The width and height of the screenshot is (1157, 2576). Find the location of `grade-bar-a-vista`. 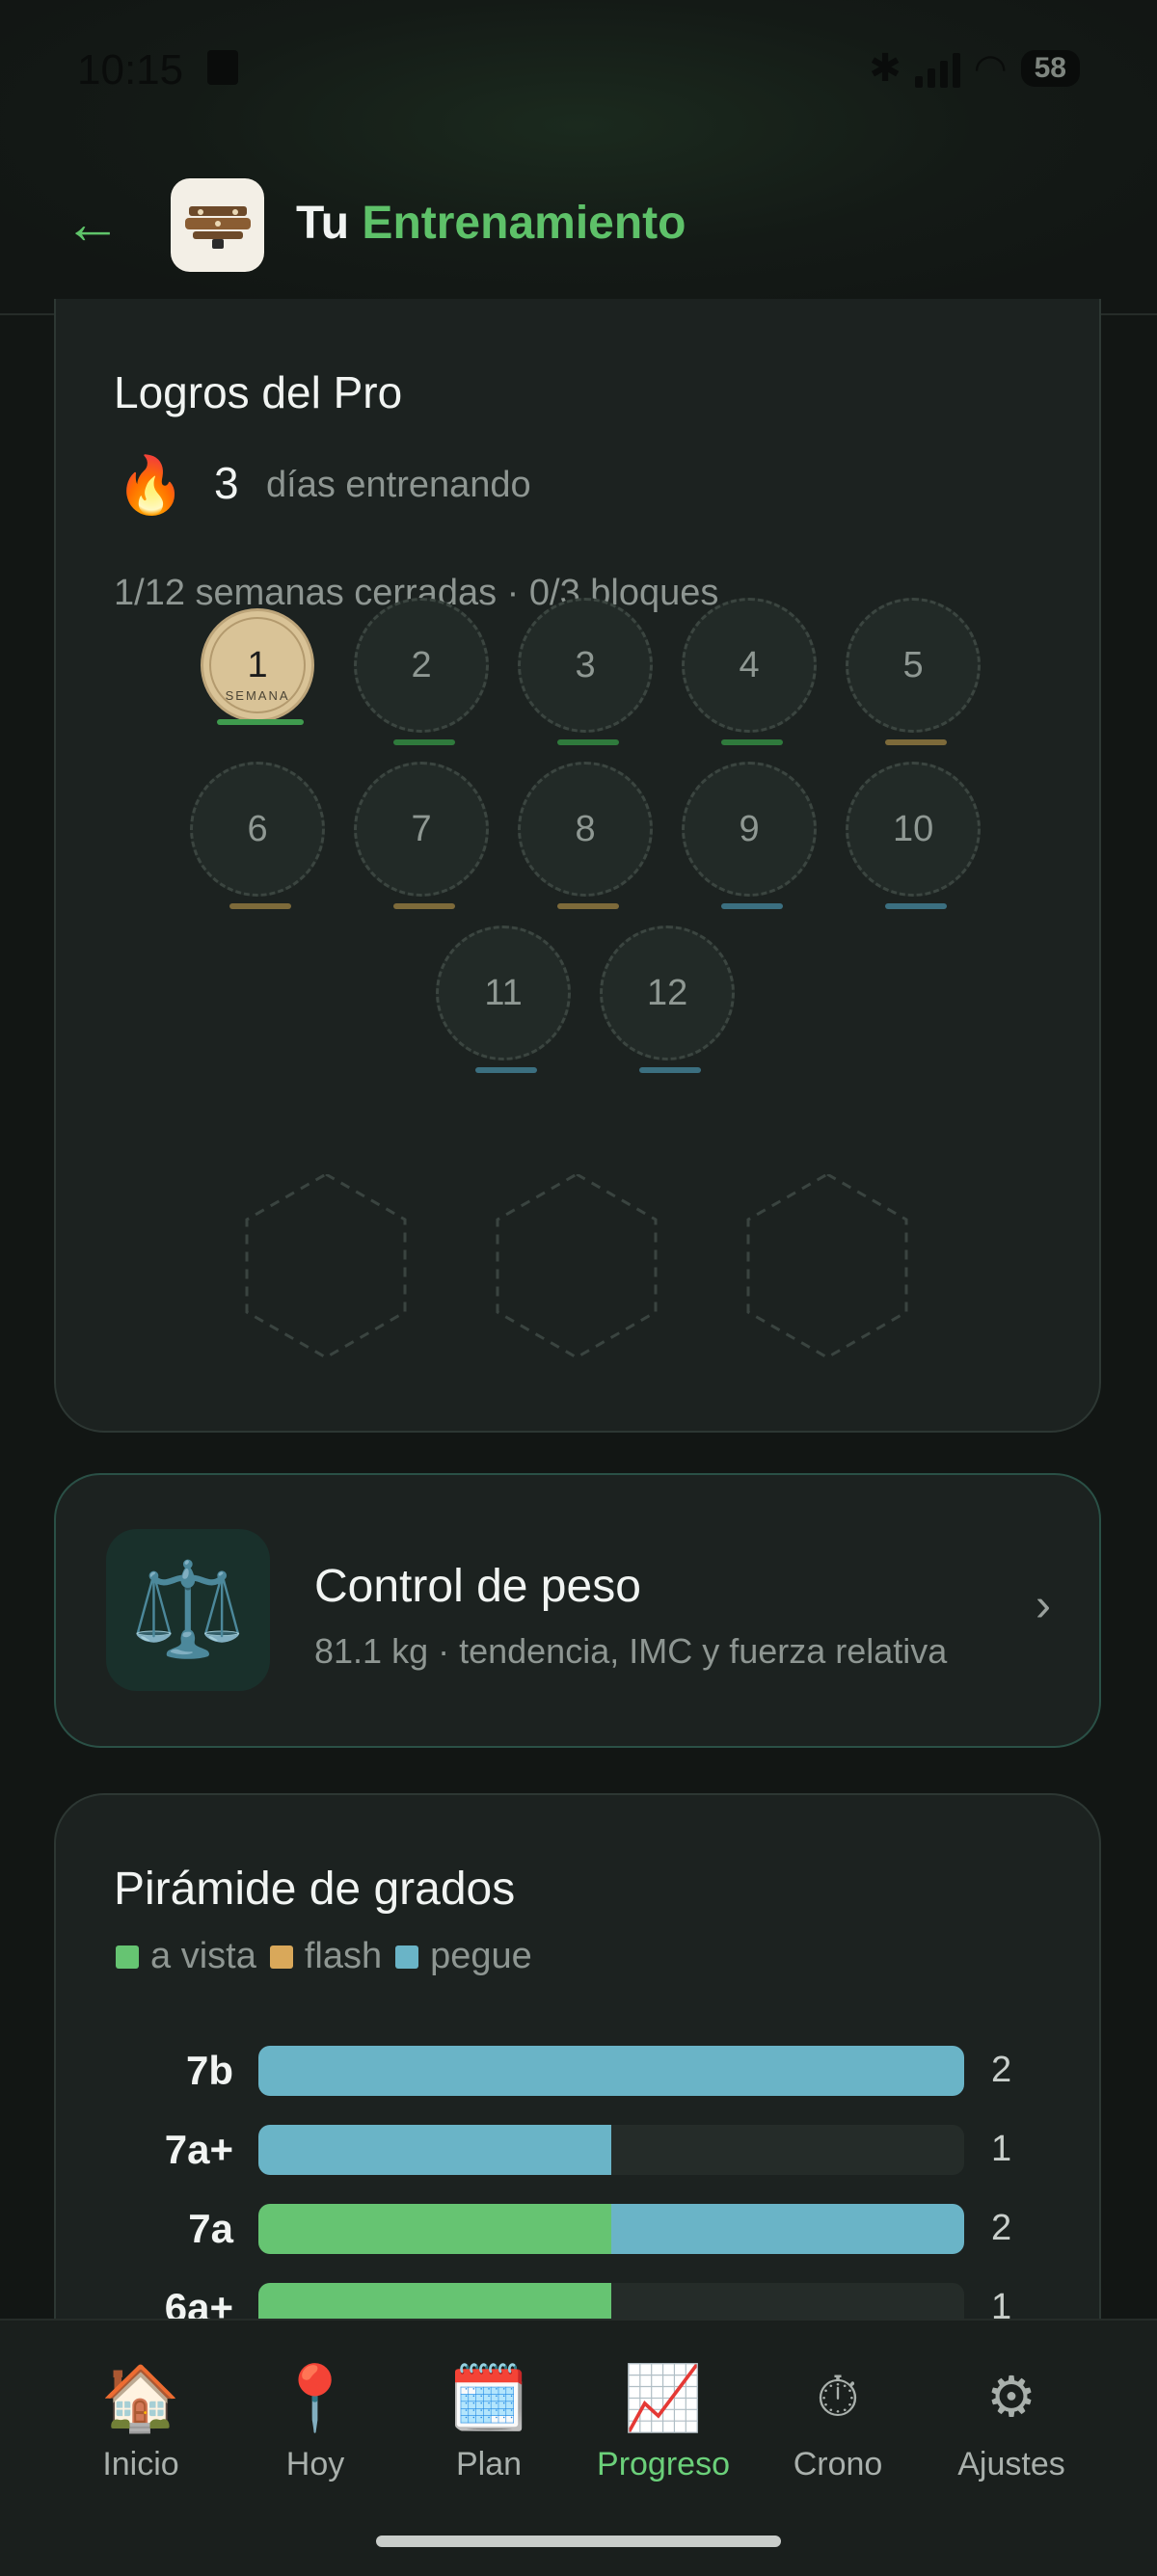

grade-bar-a-vista is located at coordinates (434, 2229).